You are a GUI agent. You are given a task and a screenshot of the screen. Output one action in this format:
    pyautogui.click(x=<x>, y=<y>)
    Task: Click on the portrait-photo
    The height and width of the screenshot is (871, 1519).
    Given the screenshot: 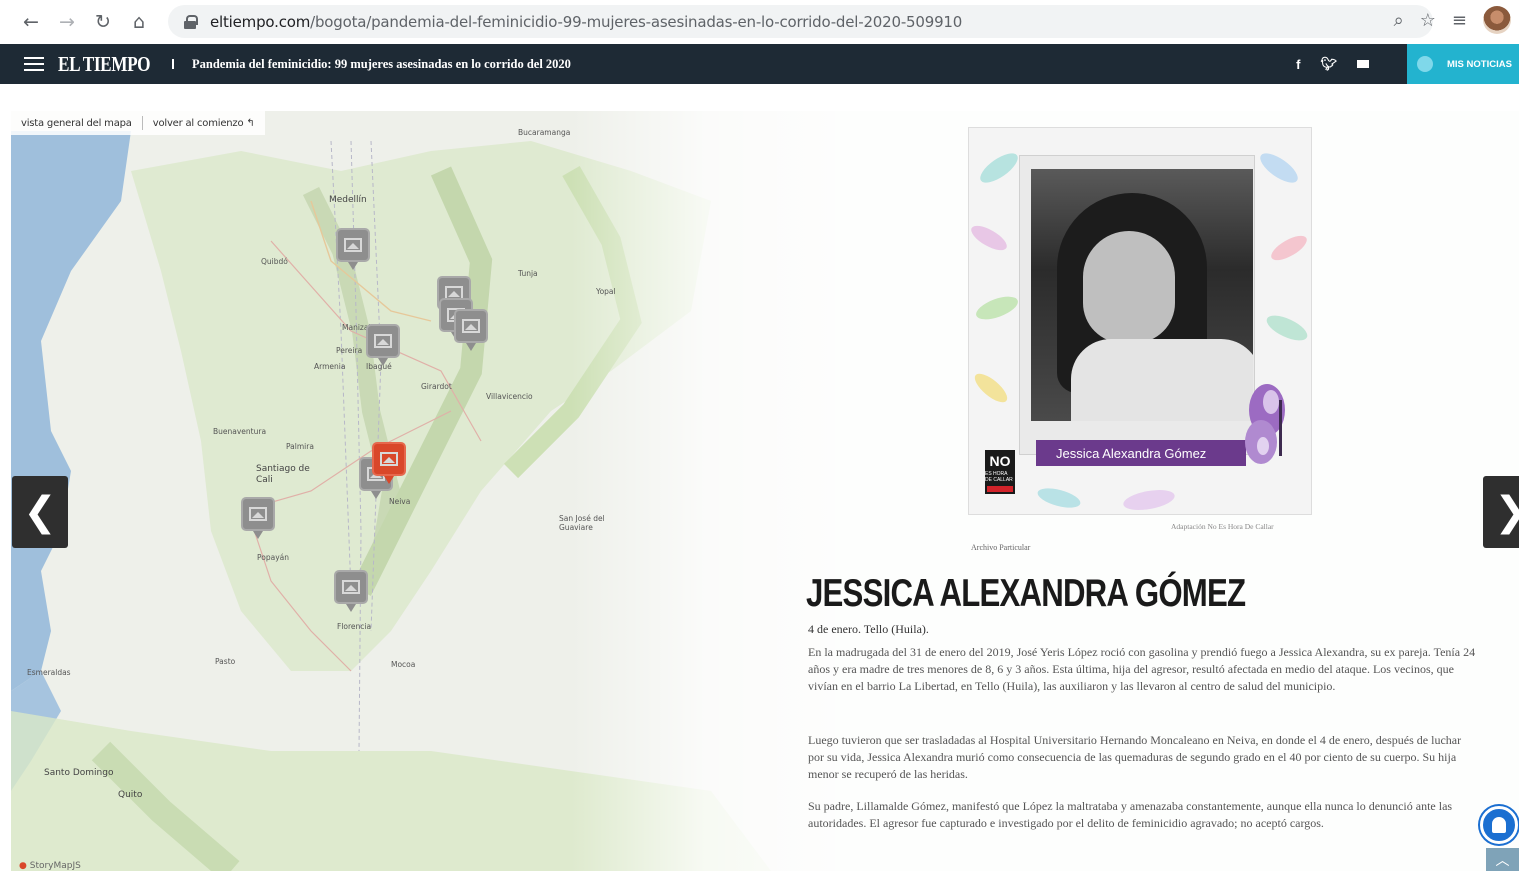 What is the action you would take?
    pyautogui.click(x=1142, y=295)
    